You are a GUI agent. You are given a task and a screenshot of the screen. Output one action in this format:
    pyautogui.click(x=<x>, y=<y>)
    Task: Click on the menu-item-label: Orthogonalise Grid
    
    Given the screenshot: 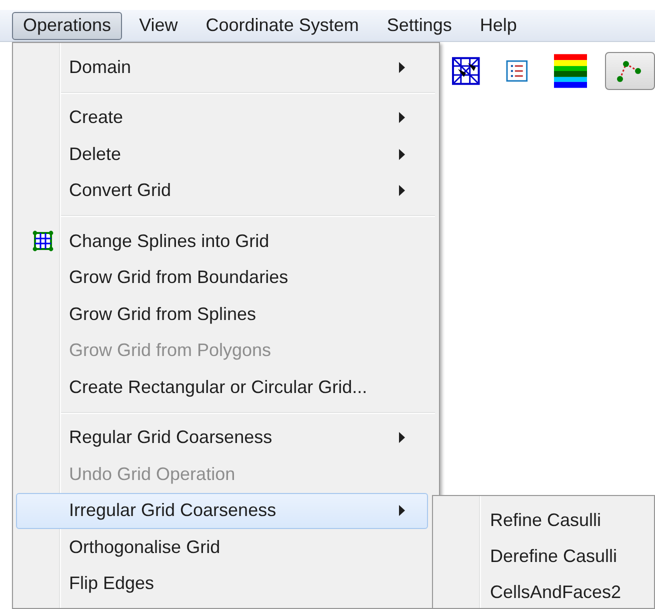 What is the action you would take?
    pyautogui.click(x=145, y=547)
    